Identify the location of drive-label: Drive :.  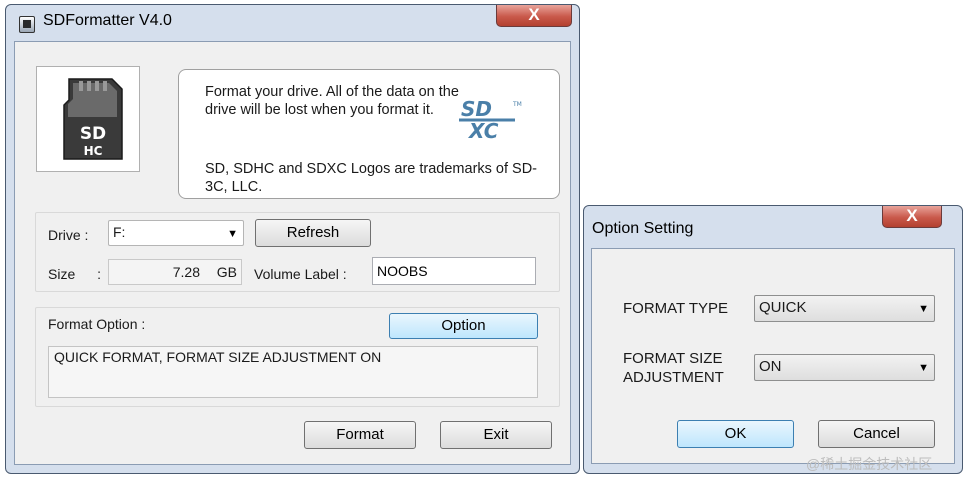
(68, 235).